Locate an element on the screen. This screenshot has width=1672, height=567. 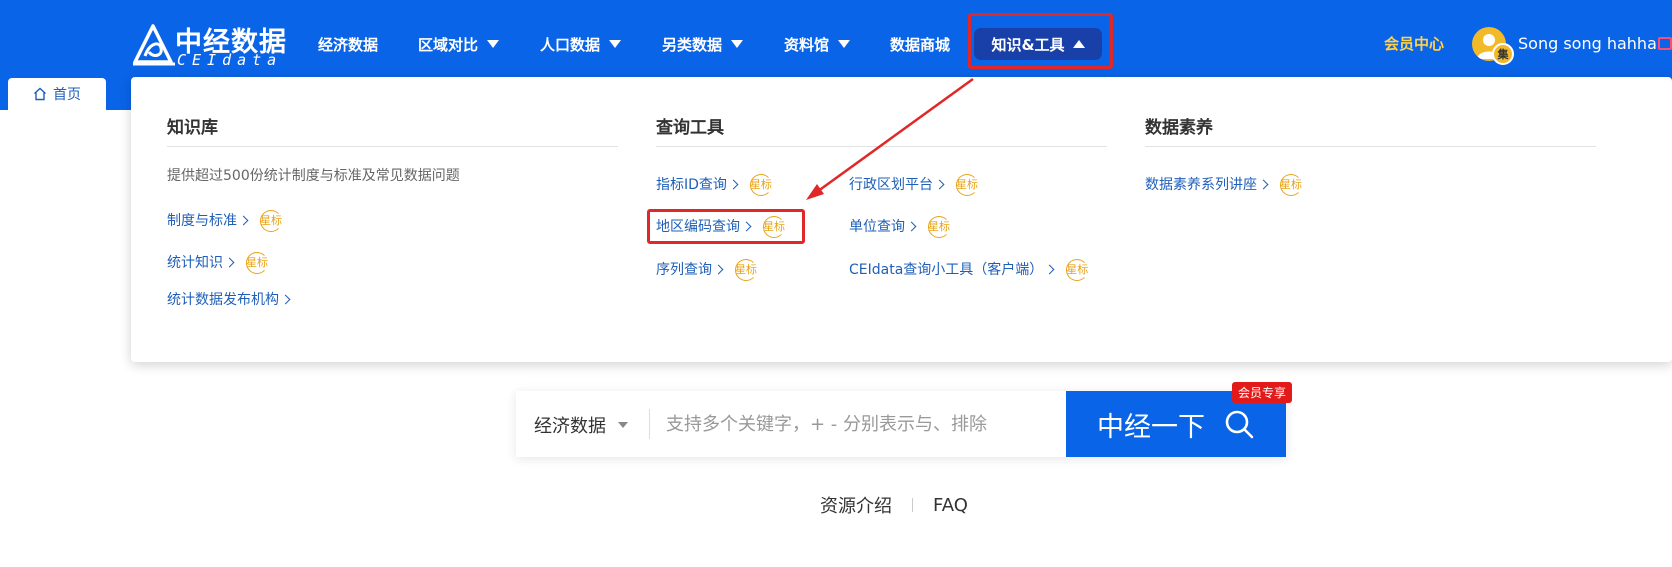
link-standards: 制度与标准 星标 is located at coordinates (226, 220).